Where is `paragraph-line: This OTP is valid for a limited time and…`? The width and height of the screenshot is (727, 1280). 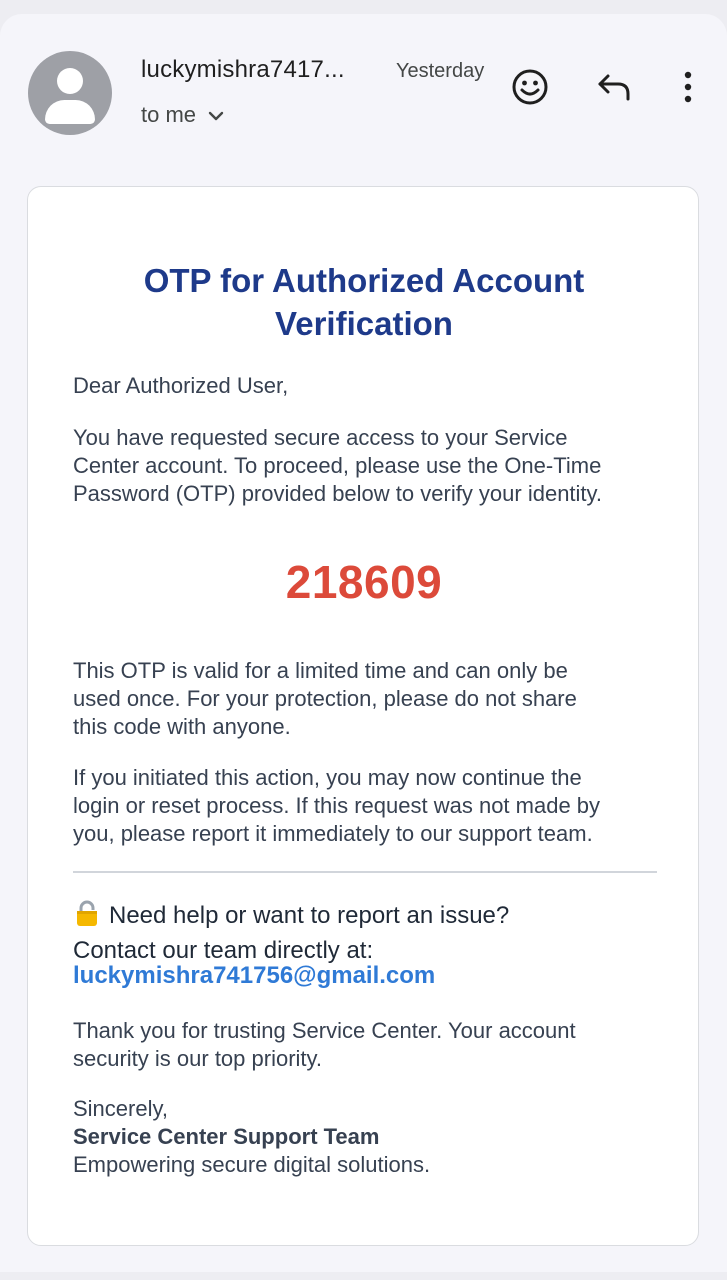 paragraph-line: This OTP is valid for a limited time and… is located at coordinates (320, 670).